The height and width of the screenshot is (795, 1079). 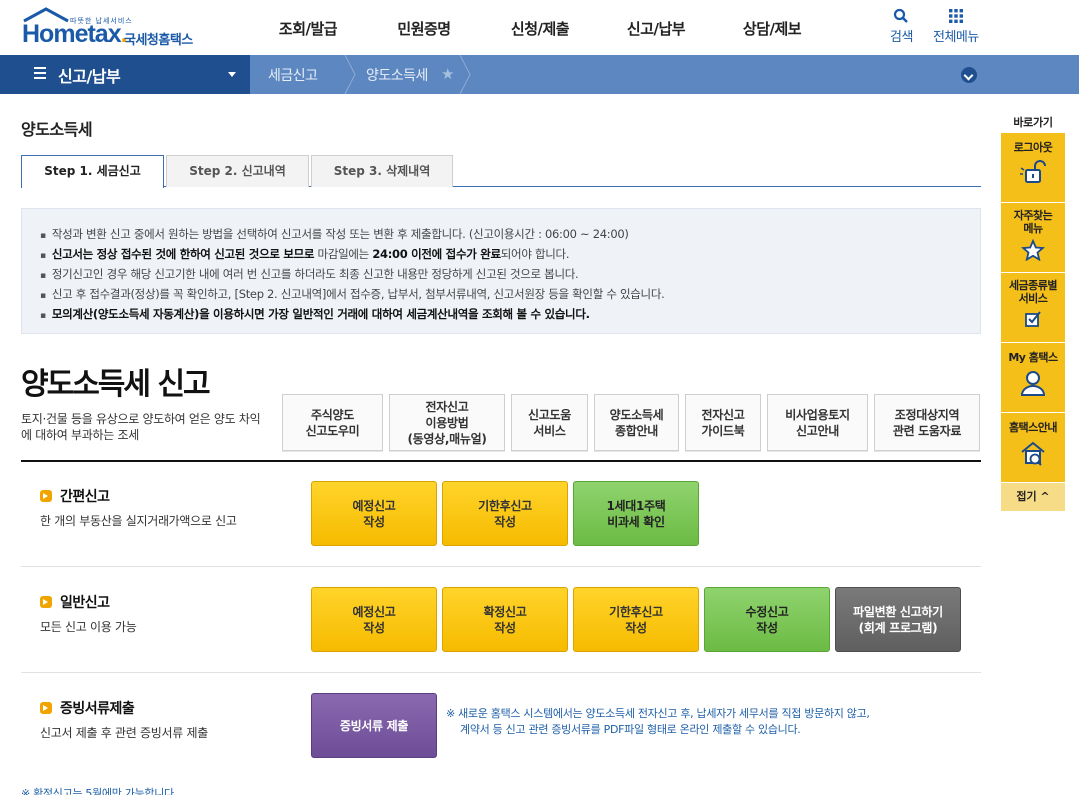 I want to click on all-menu-button: 전체메뉴, so click(x=956, y=26).